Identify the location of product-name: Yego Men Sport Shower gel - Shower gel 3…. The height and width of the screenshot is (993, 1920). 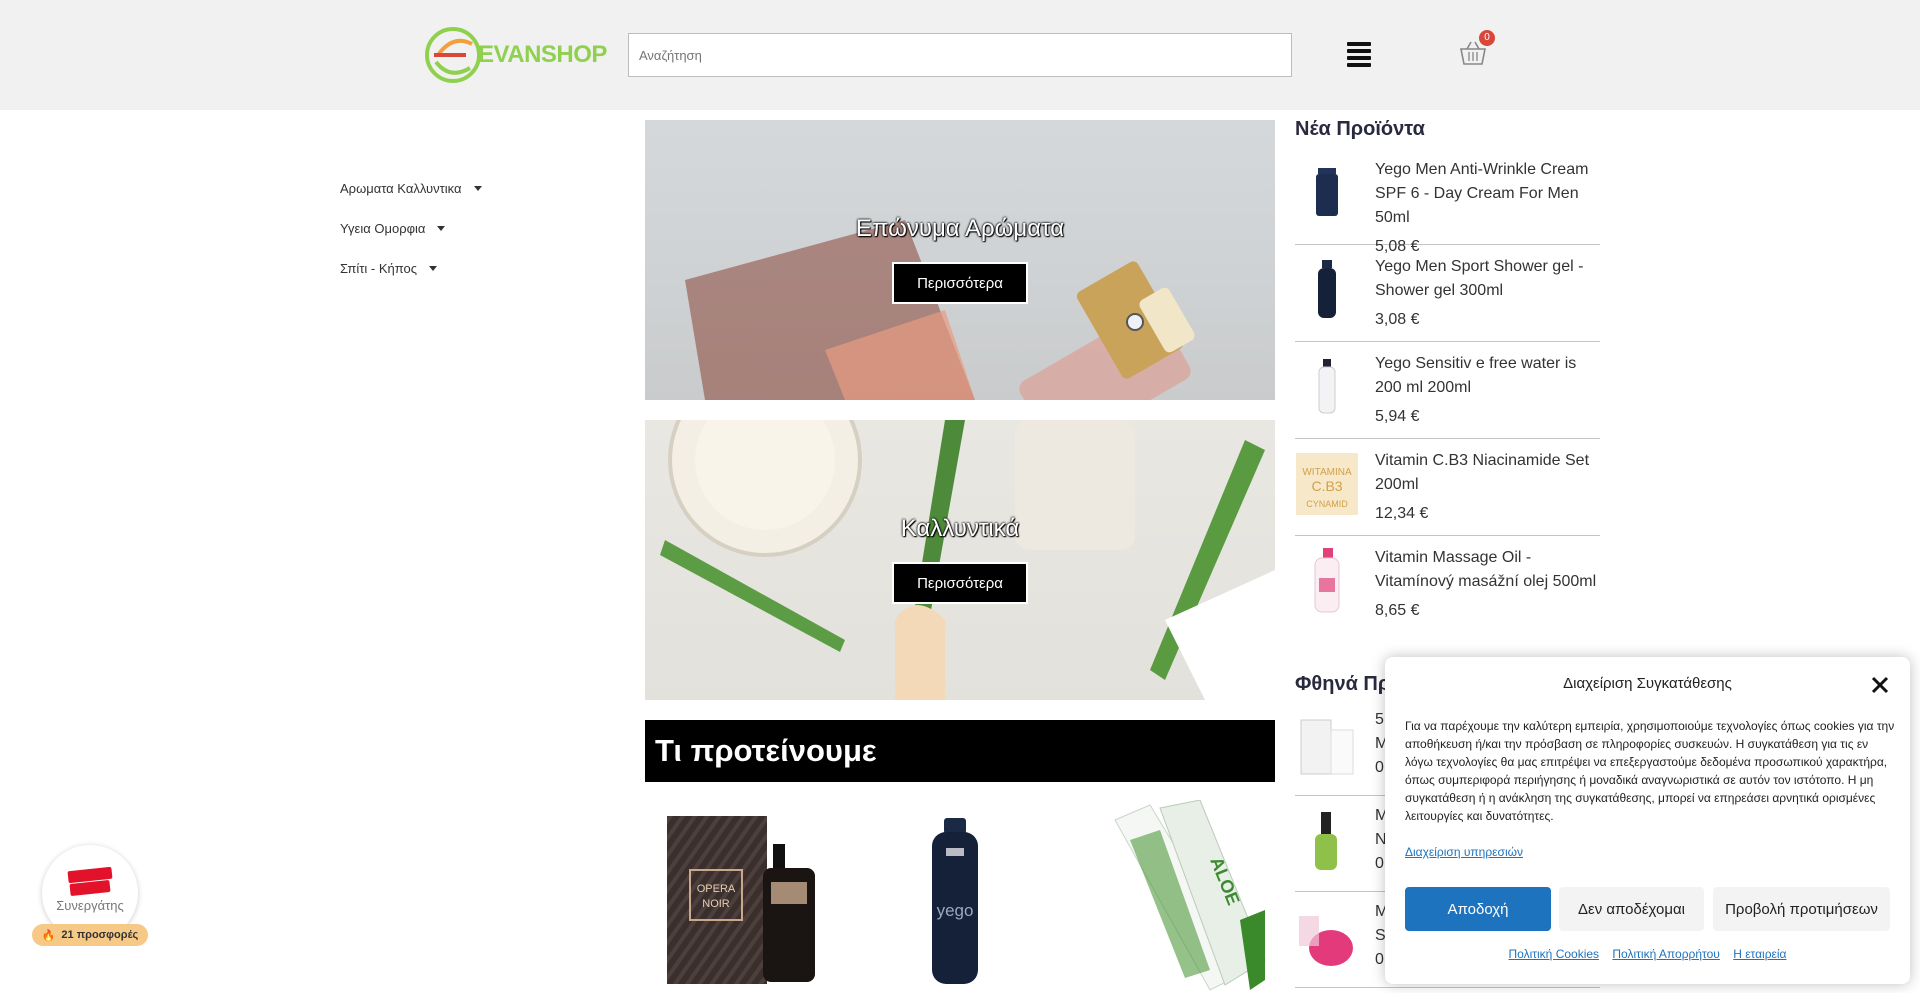
(1487, 279).